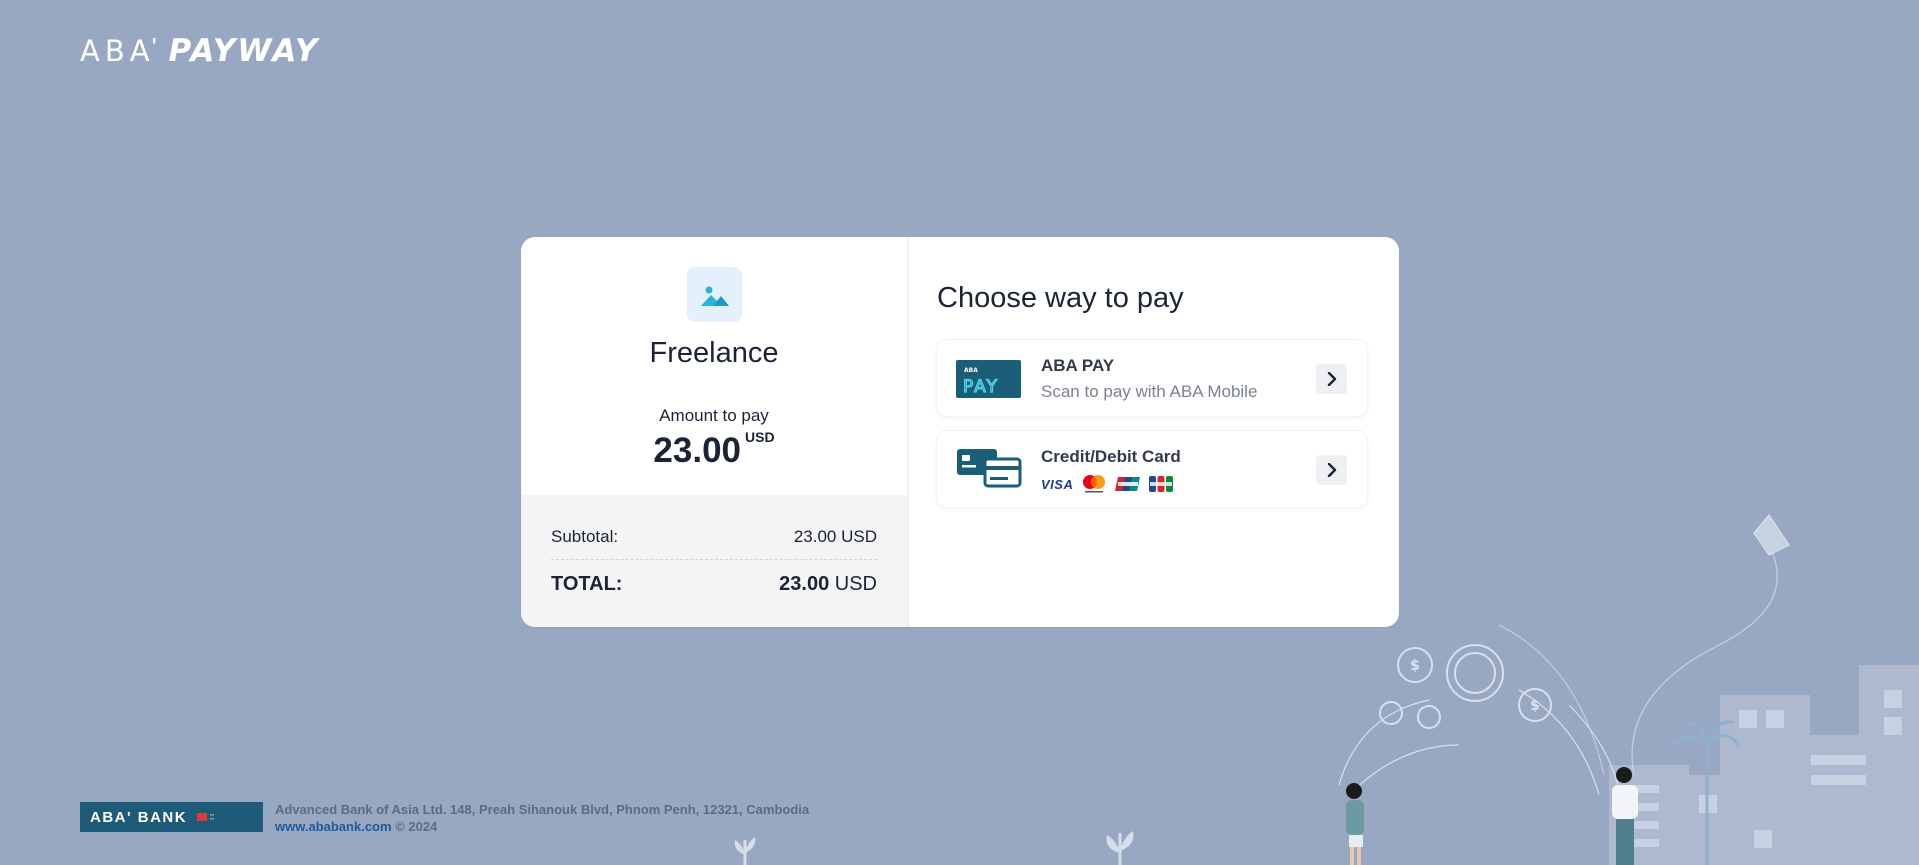  What do you see at coordinates (212, 816) in the screenshot?
I see `national-bank-logo: ▪▪▪ ▪▪▪` at bounding box center [212, 816].